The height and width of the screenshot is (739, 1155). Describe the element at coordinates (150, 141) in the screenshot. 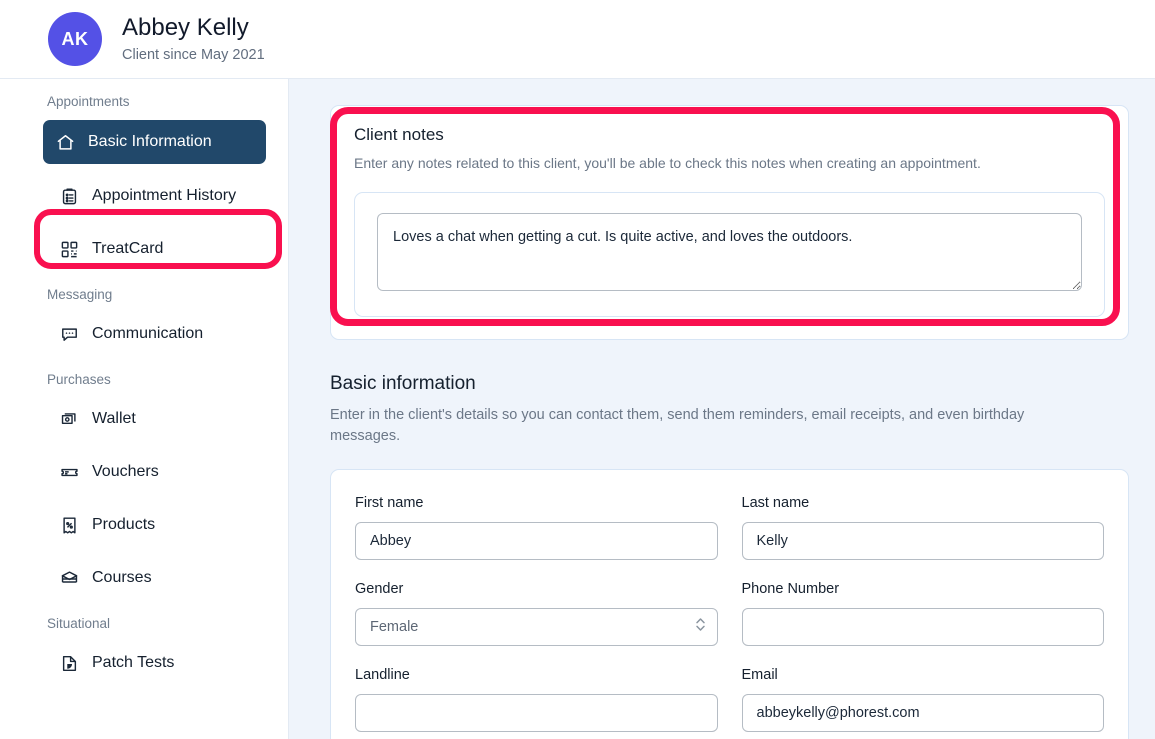

I see `sidebar-item-label: Basic Information` at that location.